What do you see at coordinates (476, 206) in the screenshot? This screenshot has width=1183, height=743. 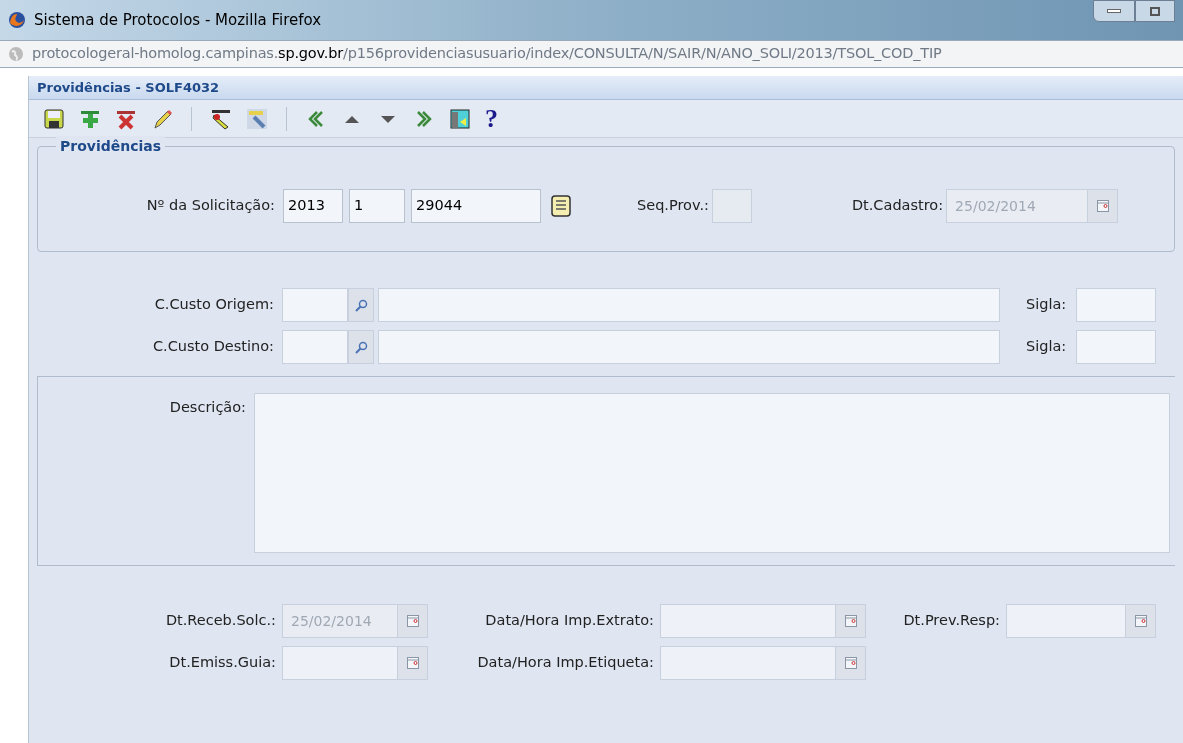 I see `number-field: 29044` at bounding box center [476, 206].